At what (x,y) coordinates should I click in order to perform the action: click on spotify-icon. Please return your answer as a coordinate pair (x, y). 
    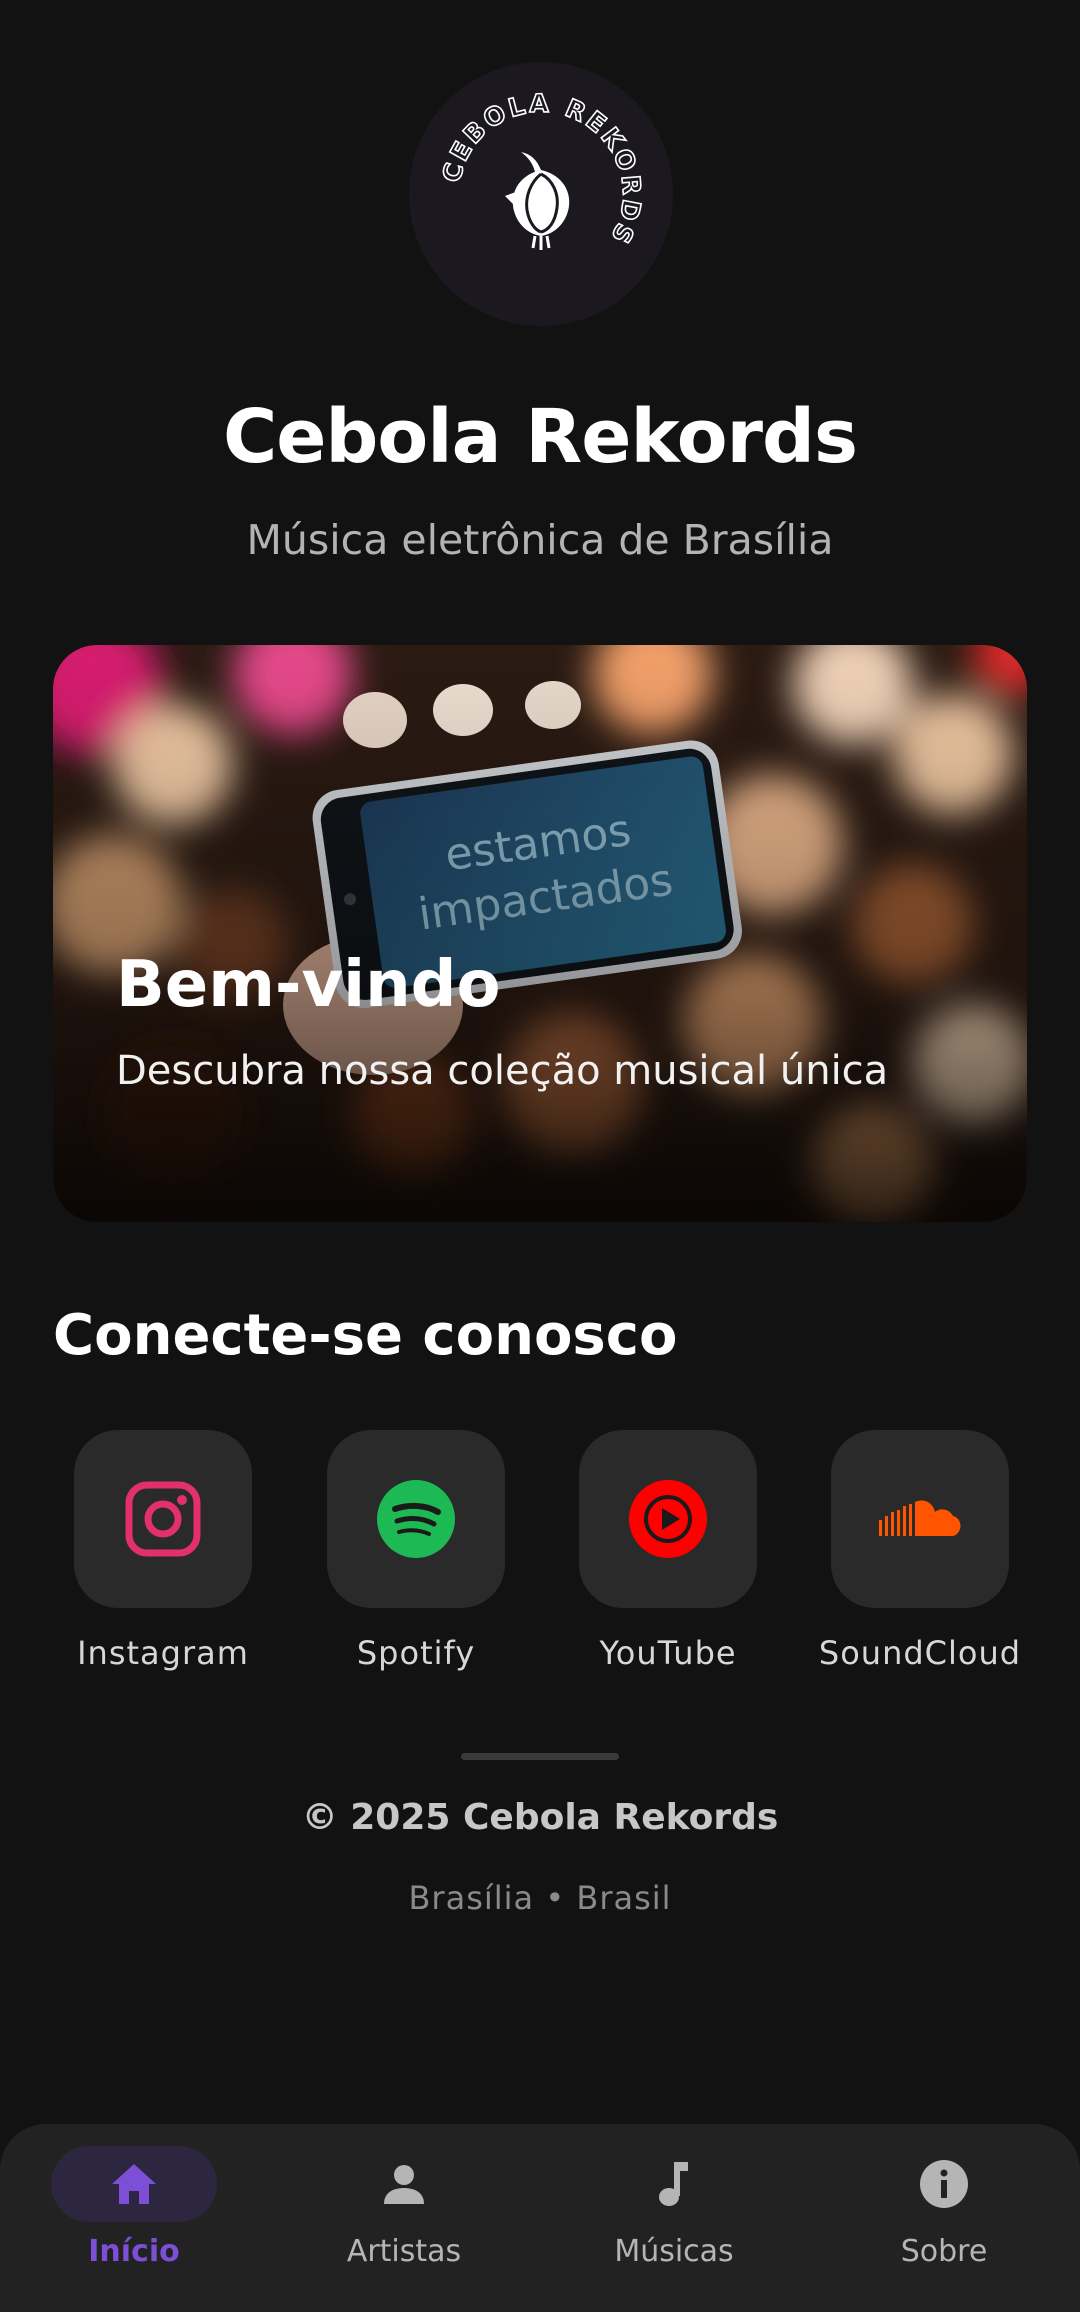
    Looking at the image, I should click on (416, 1519).